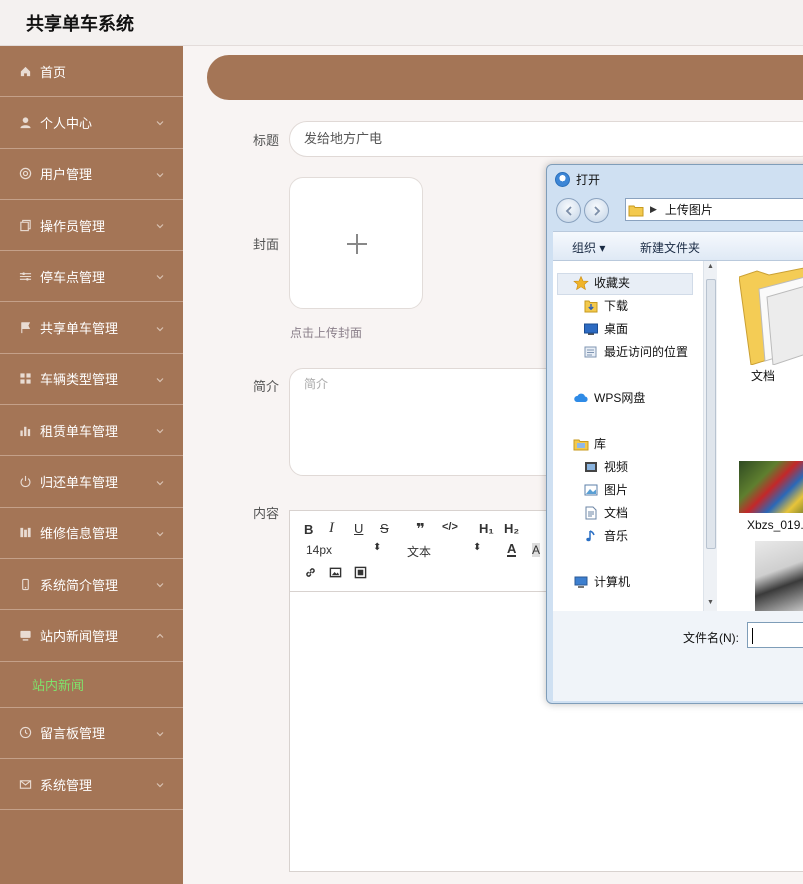  What do you see at coordinates (80, 24) in the screenshot?
I see `app-title: 共享单车系统` at bounding box center [80, 24].